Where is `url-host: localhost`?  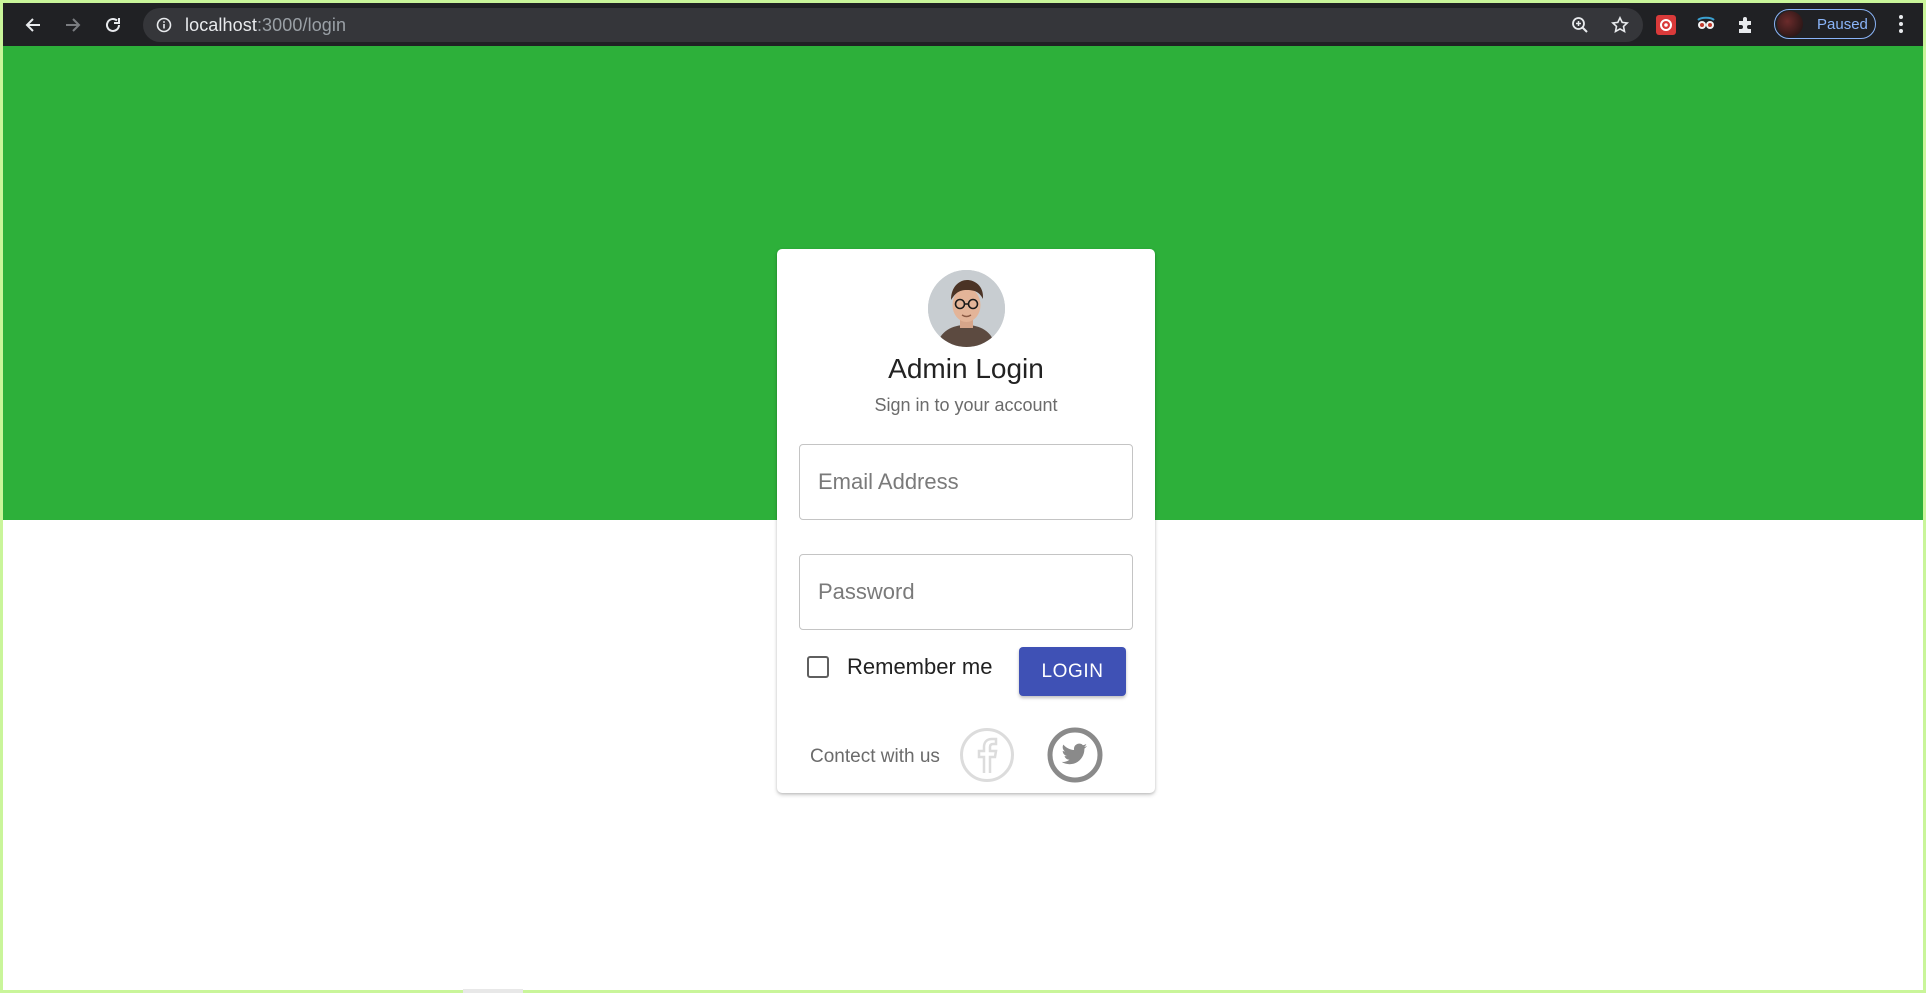
url-host: localhost is located at coordinates (221, 24).